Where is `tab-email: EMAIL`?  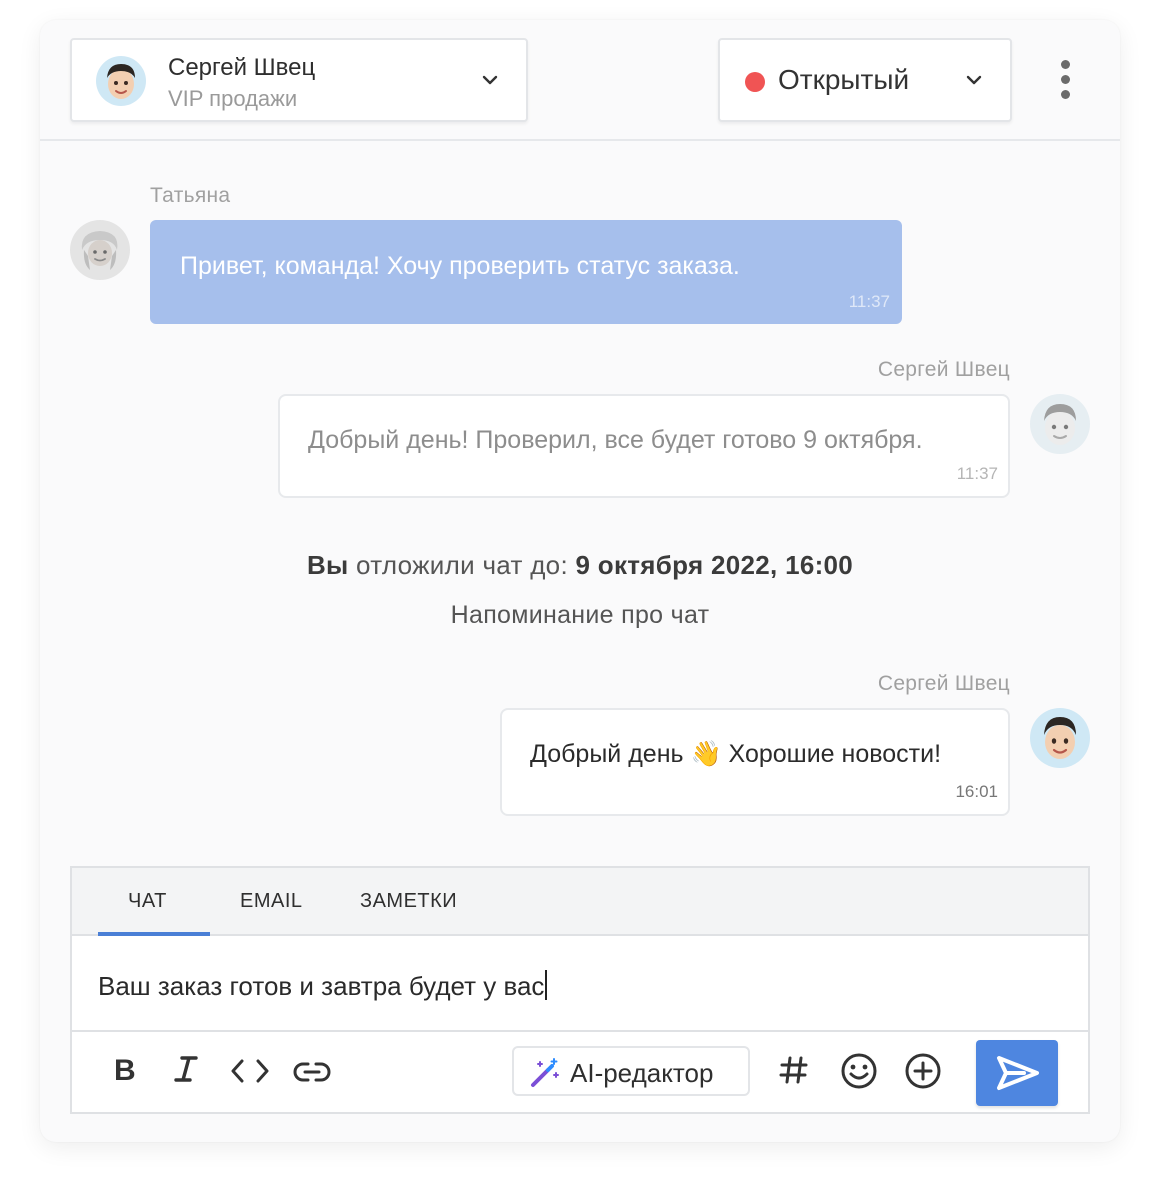
tab-email: EMAIL is located at coordinates (271, 901).